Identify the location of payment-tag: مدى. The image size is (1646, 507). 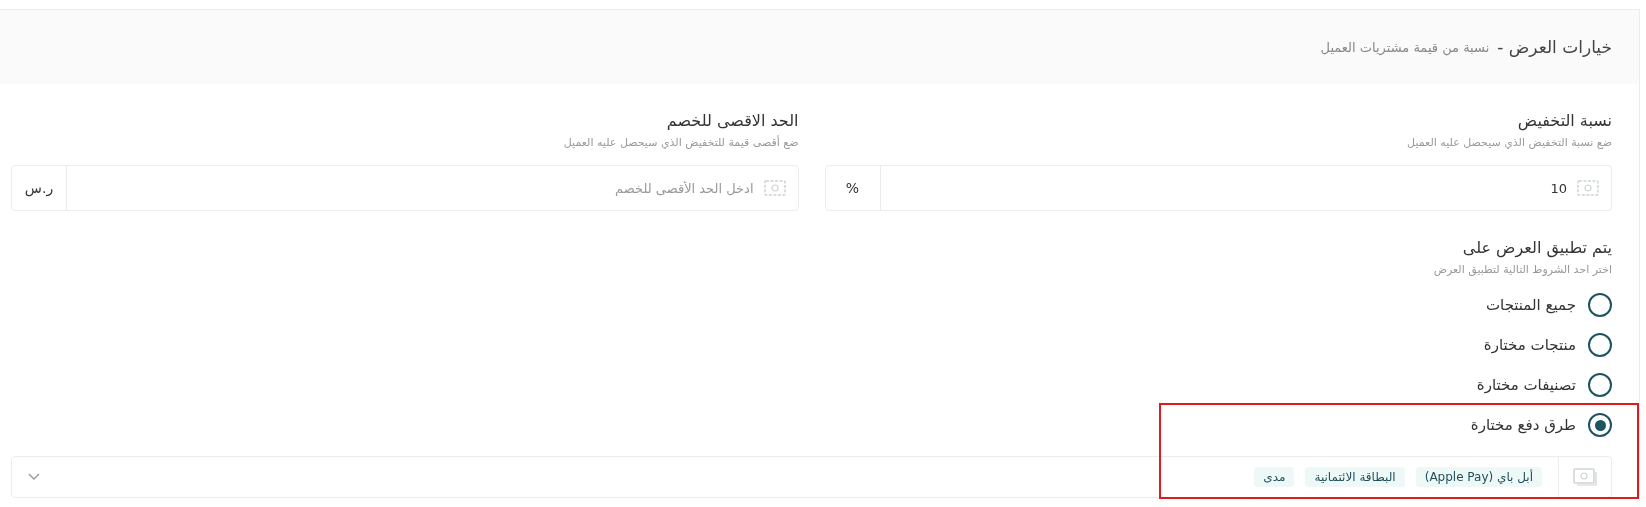
(1274, 477).